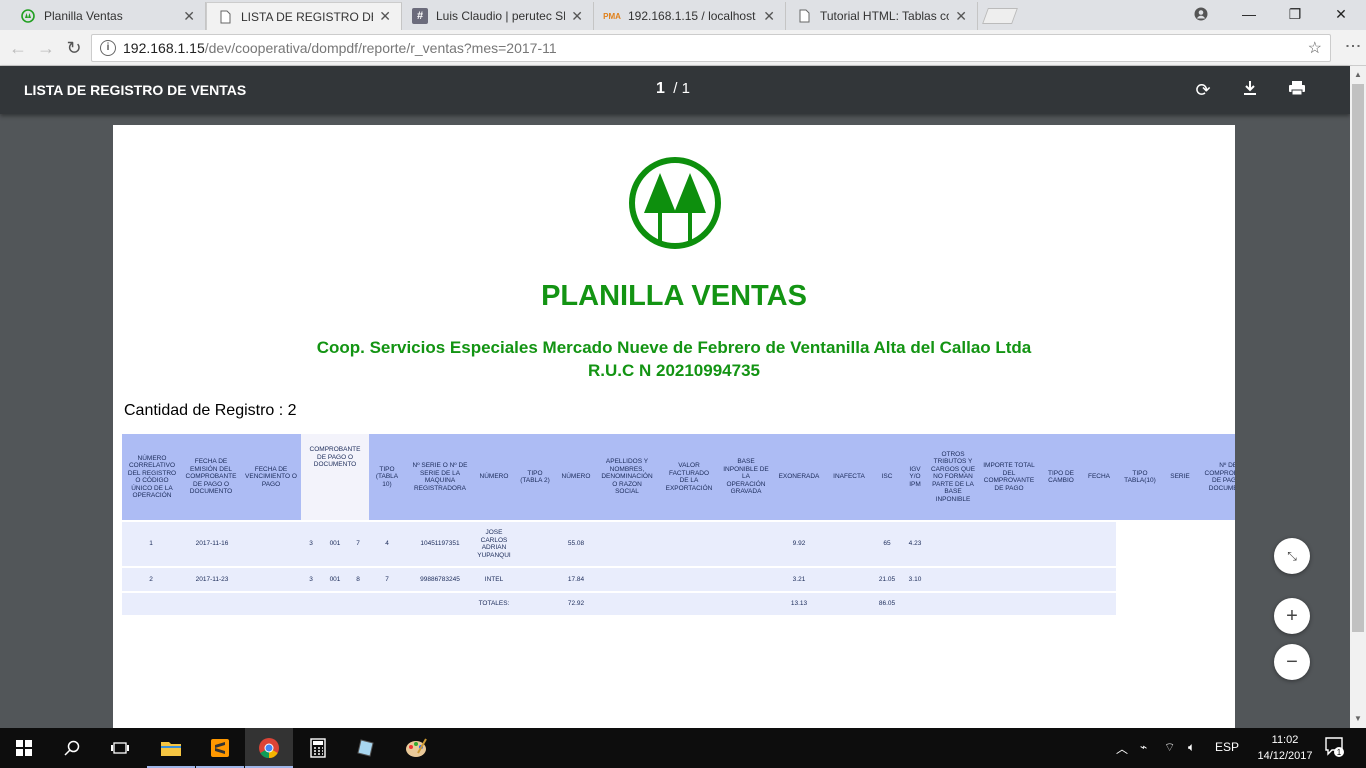  What do you see at coordinates (367, 748) in the screenshot?
I see `notepad-icon` at bounding box center [367, 748].